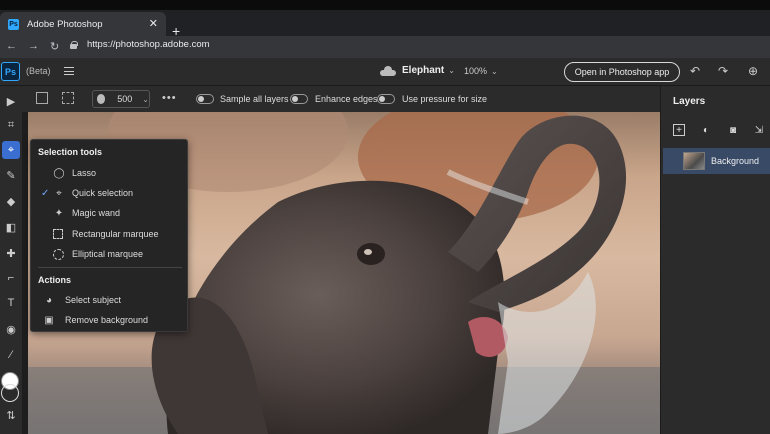 This screenshot has width=770, height=434. I want to click on menu-item-label: Remove background, so click(107, 320).